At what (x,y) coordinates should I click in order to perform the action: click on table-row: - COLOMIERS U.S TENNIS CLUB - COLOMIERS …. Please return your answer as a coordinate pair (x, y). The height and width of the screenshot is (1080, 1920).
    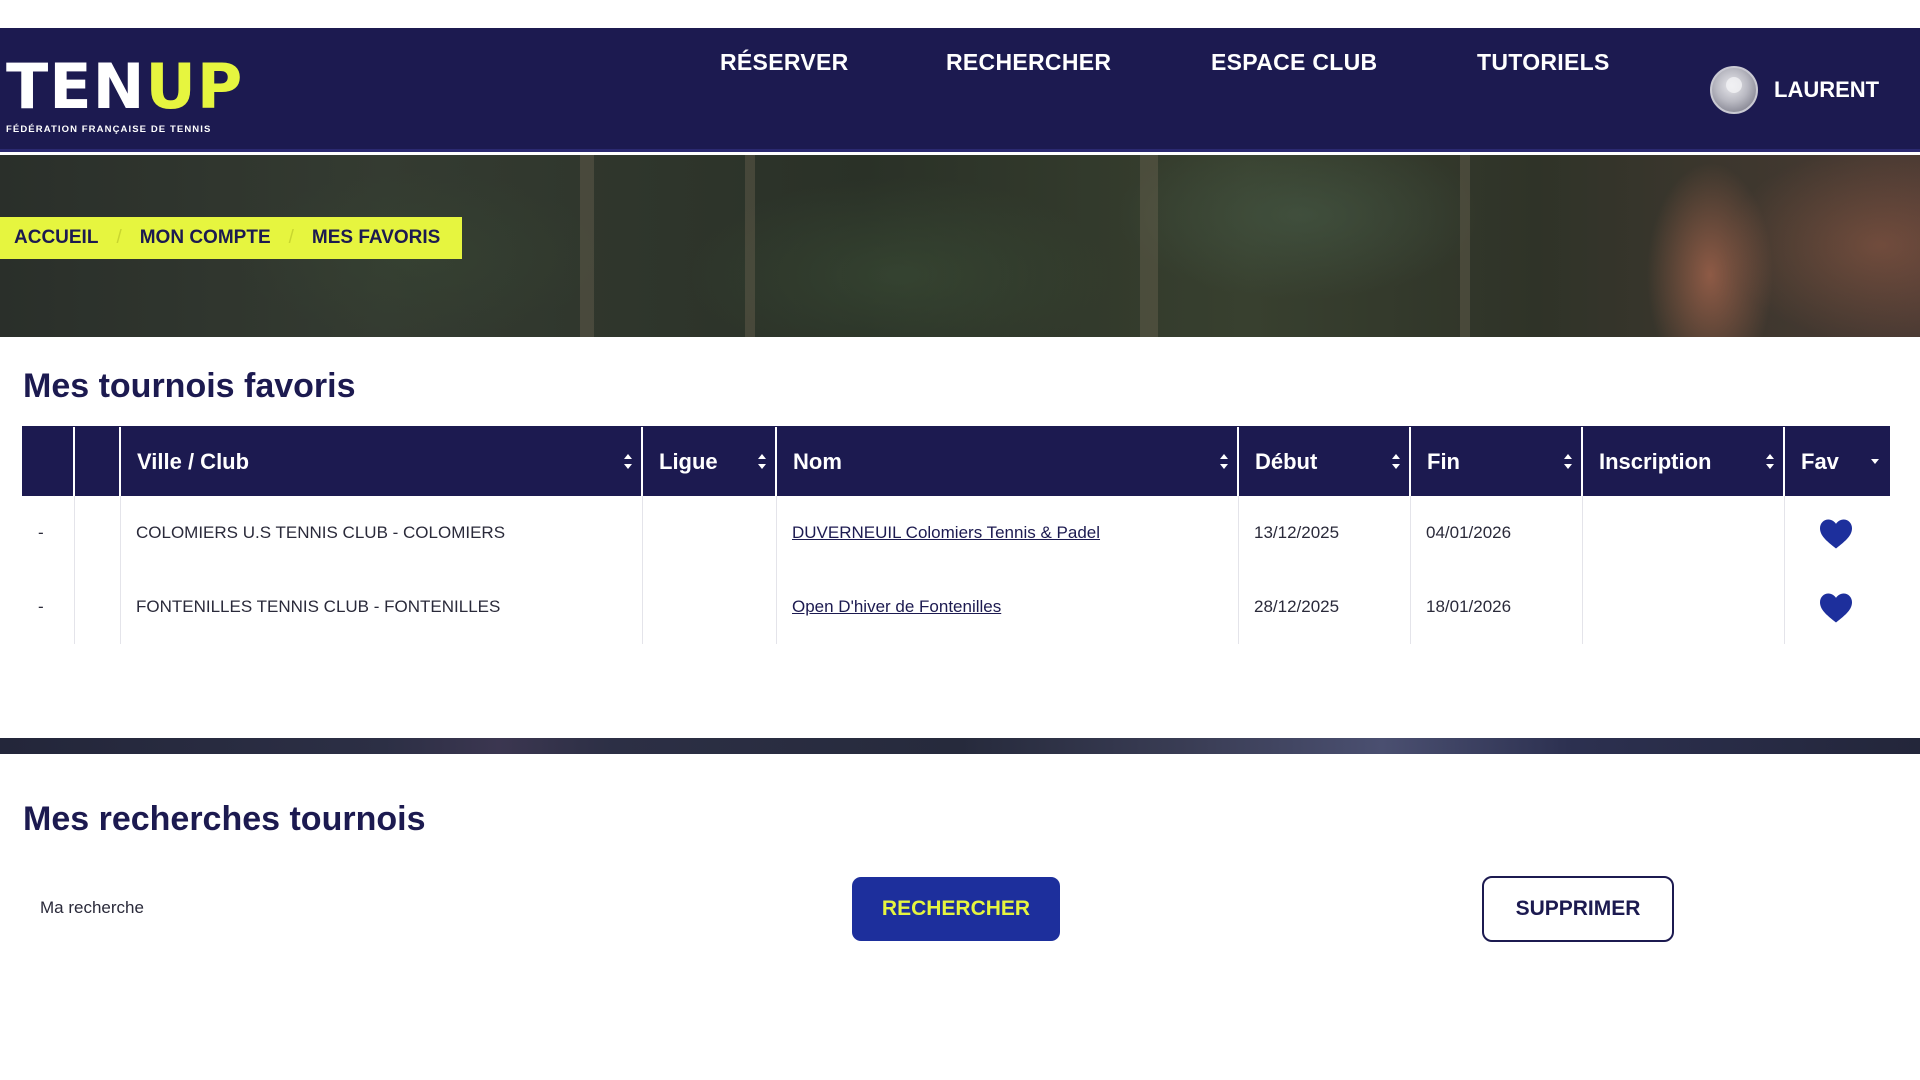
    Looking at the image, I should click on (956, 533).